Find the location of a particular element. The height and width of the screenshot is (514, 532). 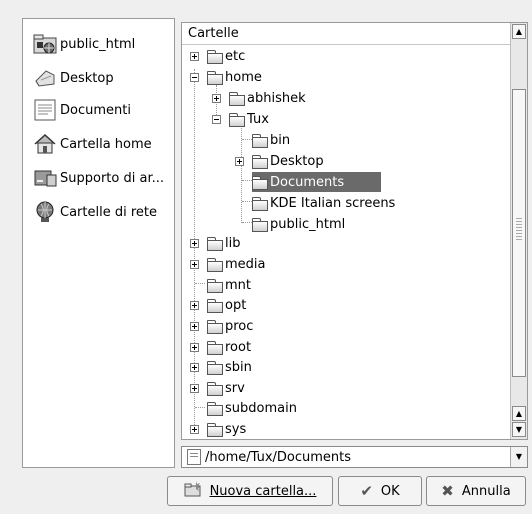

node-label: media is located at coordinates (245, 264).